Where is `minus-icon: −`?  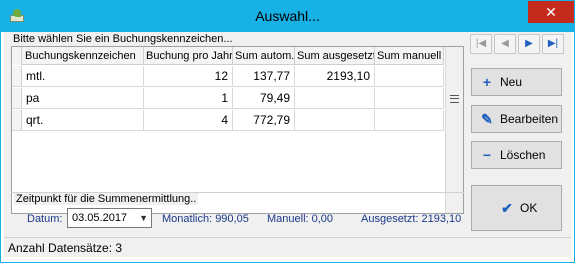 minus-icon: − is located at coordinates (487, 155).